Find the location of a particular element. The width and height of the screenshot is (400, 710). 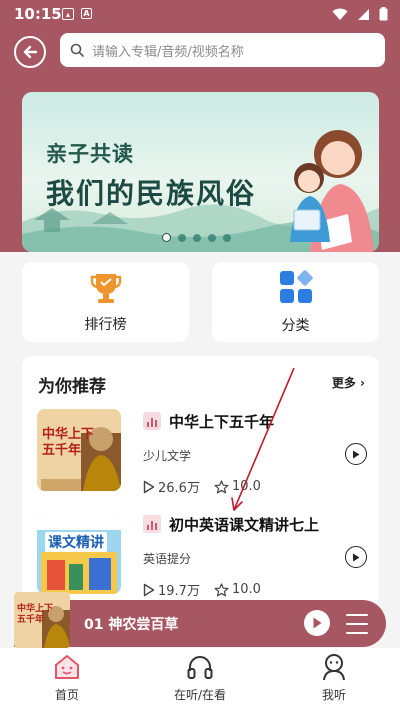

section-title: 为你推荐 is located at coordinates (72, 387).